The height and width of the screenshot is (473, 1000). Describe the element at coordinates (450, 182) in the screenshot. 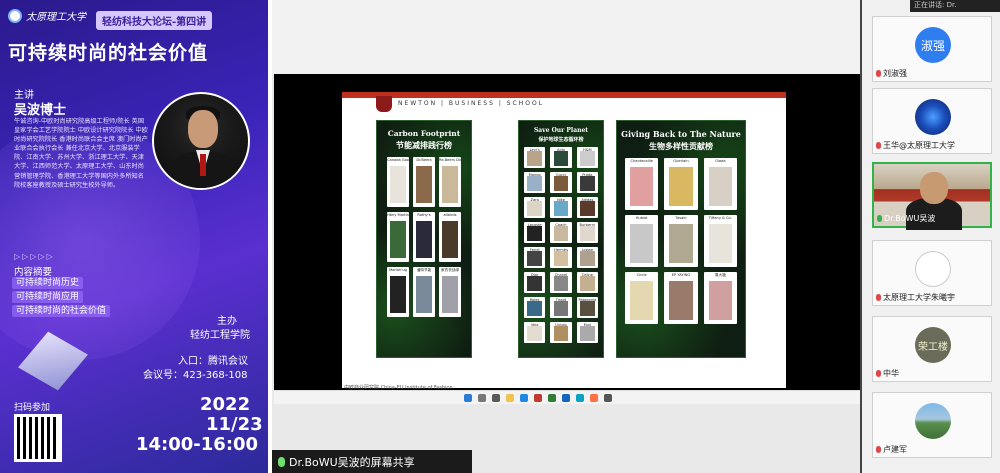

I see `brand-card: Re-Beers Diamond` at that location.